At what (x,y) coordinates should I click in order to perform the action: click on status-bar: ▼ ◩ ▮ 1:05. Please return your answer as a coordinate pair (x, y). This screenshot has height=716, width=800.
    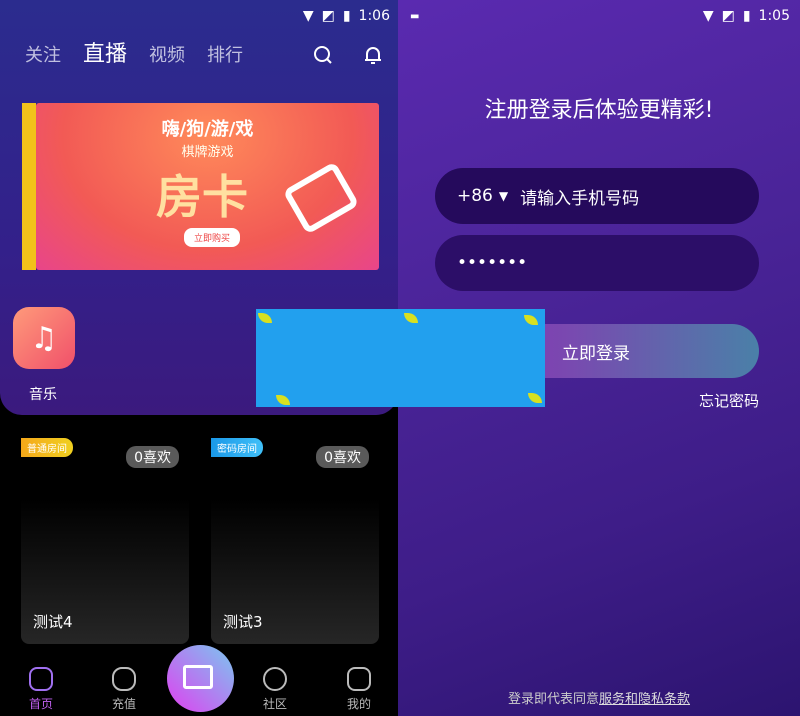
    Looking at the image, I should click on (746, 16).